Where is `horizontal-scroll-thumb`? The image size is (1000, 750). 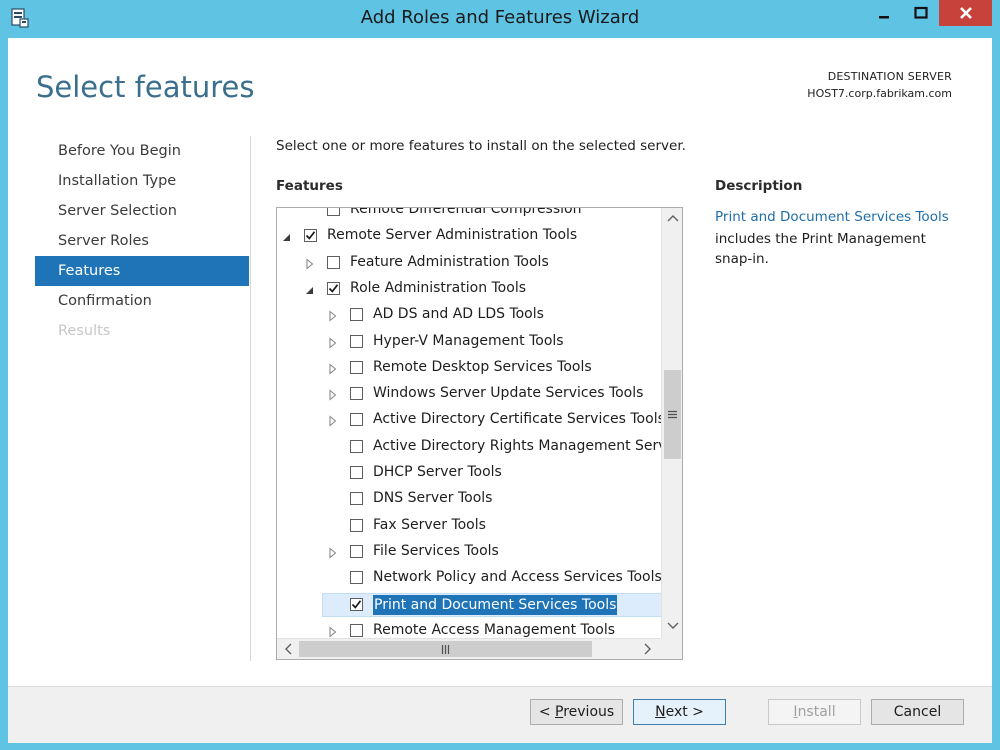 horizontal-scroll-thumb is located at coordinates (445, 649).